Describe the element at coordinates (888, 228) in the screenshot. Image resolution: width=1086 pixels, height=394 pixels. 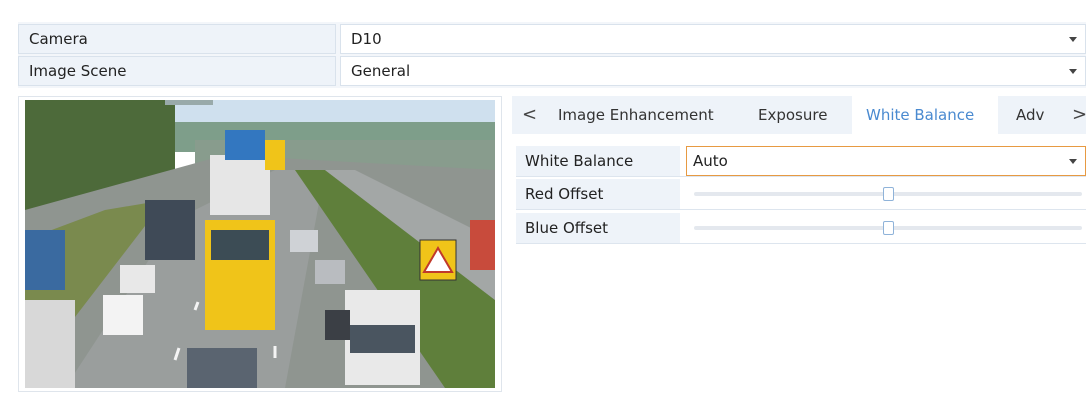
I see `blue-offset-slider-handle` at that location.